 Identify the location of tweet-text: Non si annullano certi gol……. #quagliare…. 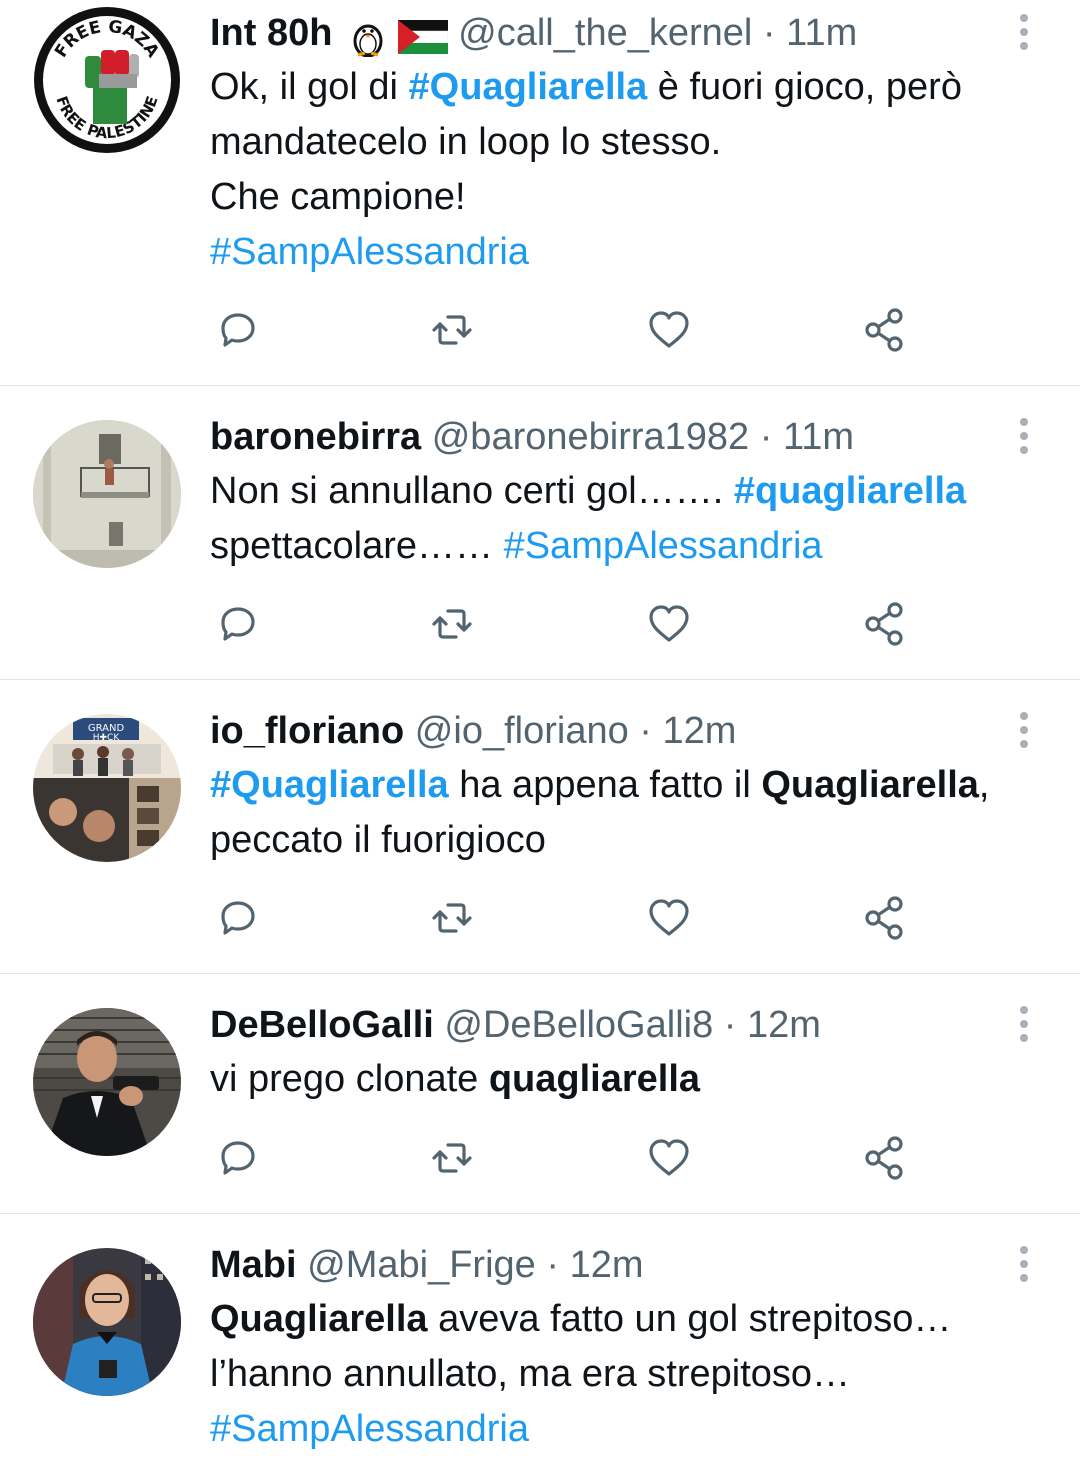
(635, 519).